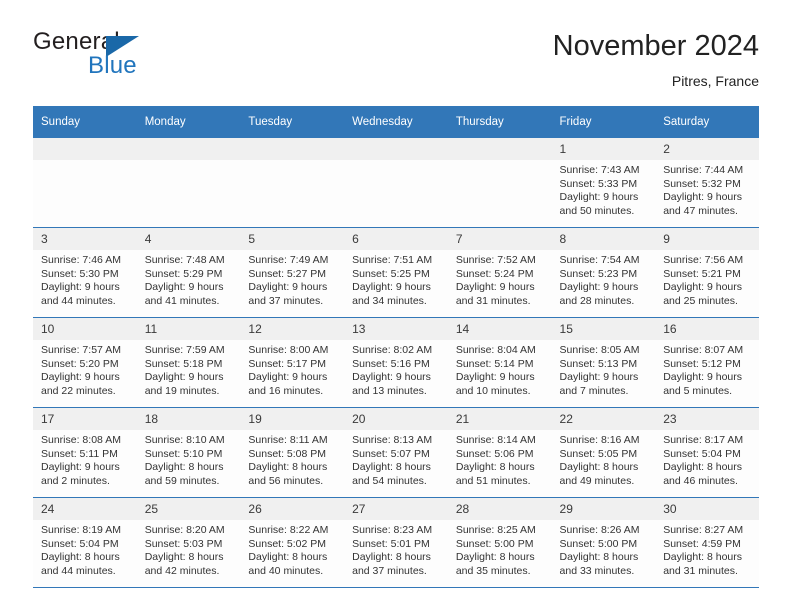  I want to click on day-number: 17, so click(85, 419).